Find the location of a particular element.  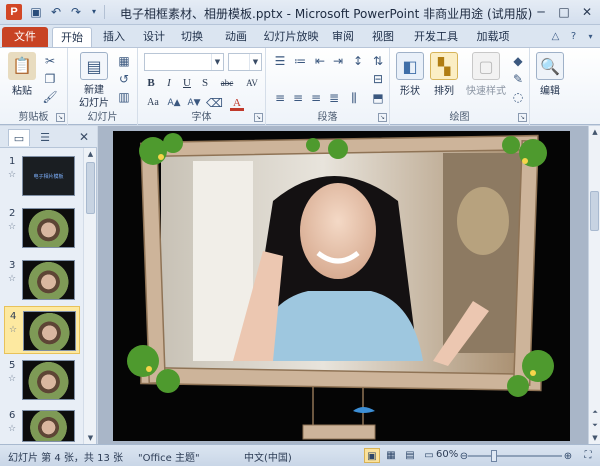

line-spacing-icon: ↕ is located at coordinates (358, 61).